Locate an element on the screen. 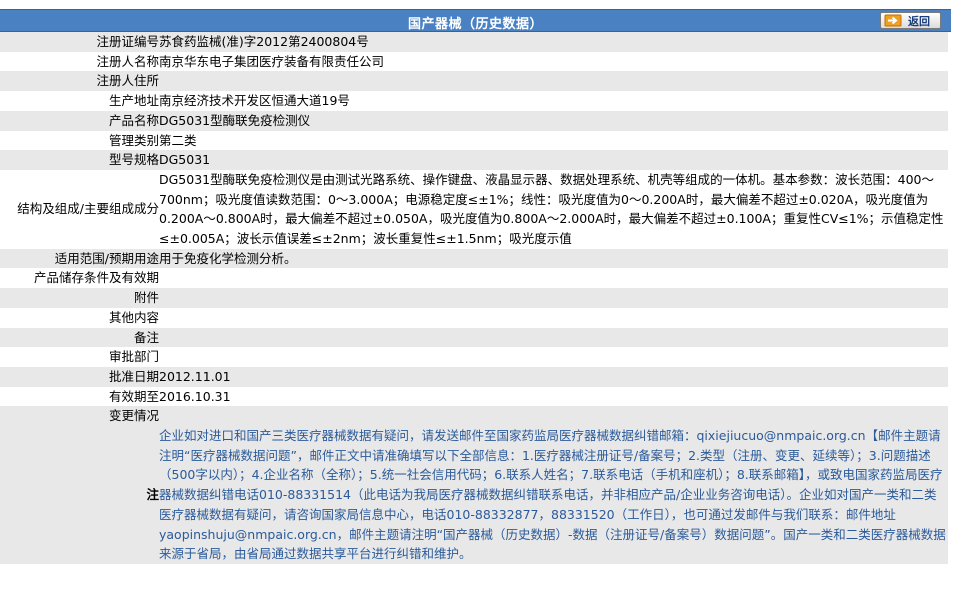 The width and height of the screenshot is (975, 604). table-row: 生产地址 南京经济技术开发区恒通大道19号 is located at coordinates (474, 101).